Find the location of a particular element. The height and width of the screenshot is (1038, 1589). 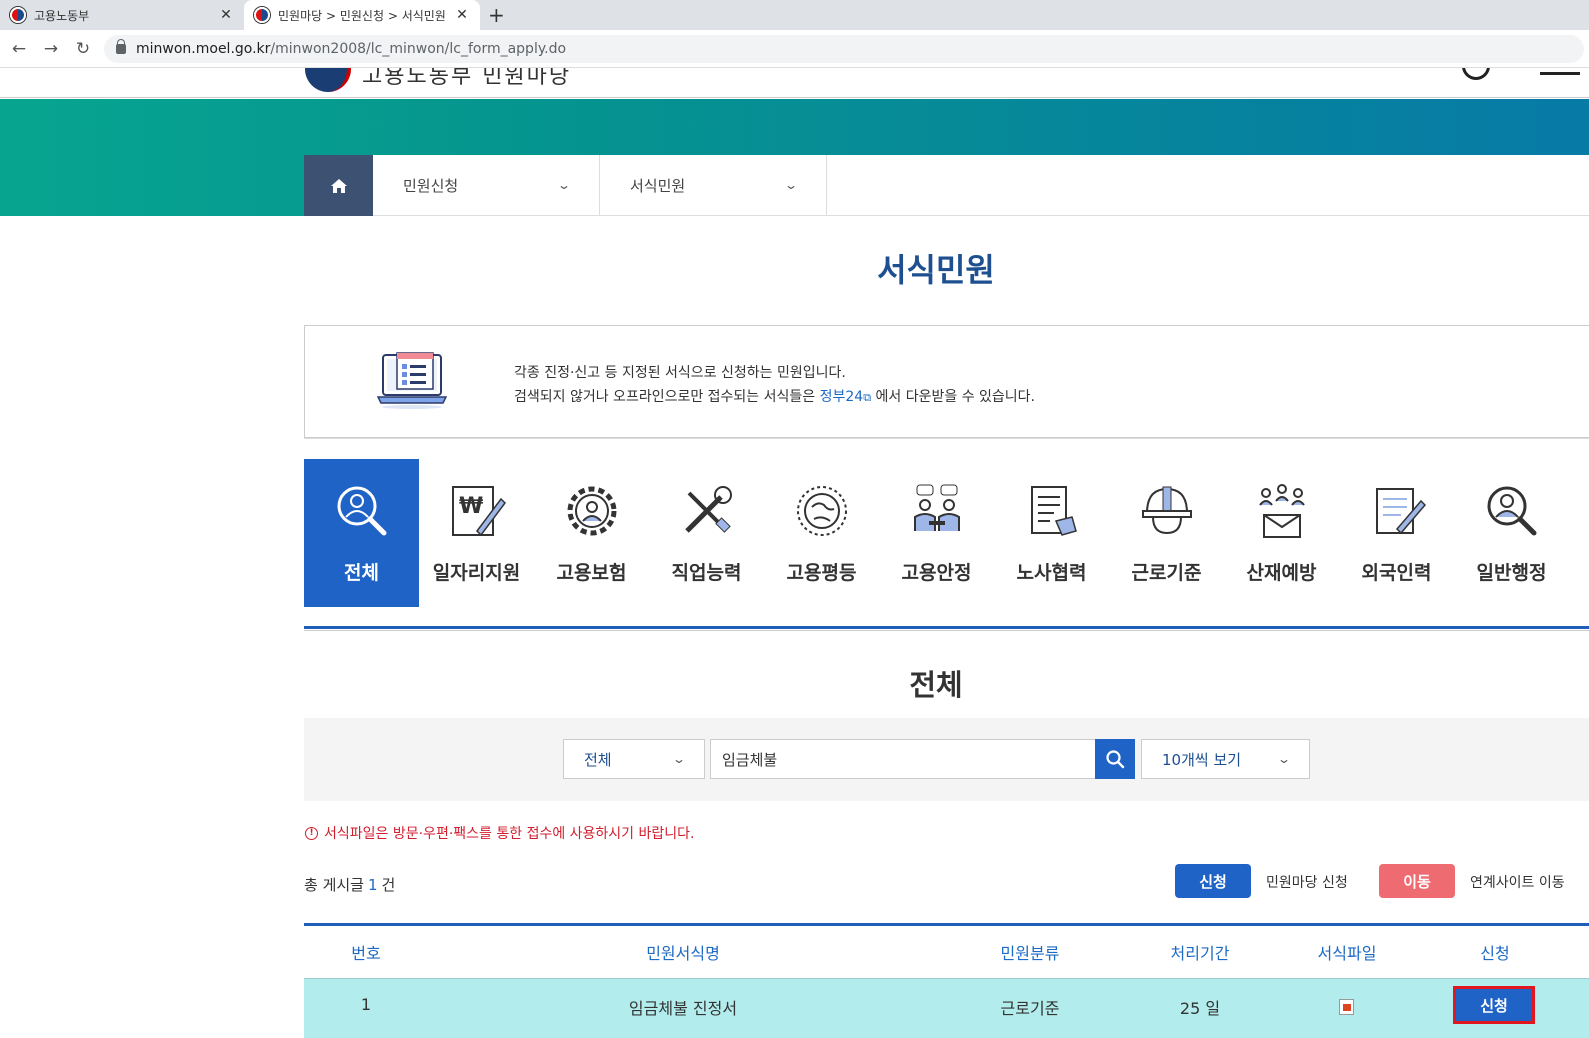

category-tab-insurance: 고용보험 is located at coordinates (591, 533).